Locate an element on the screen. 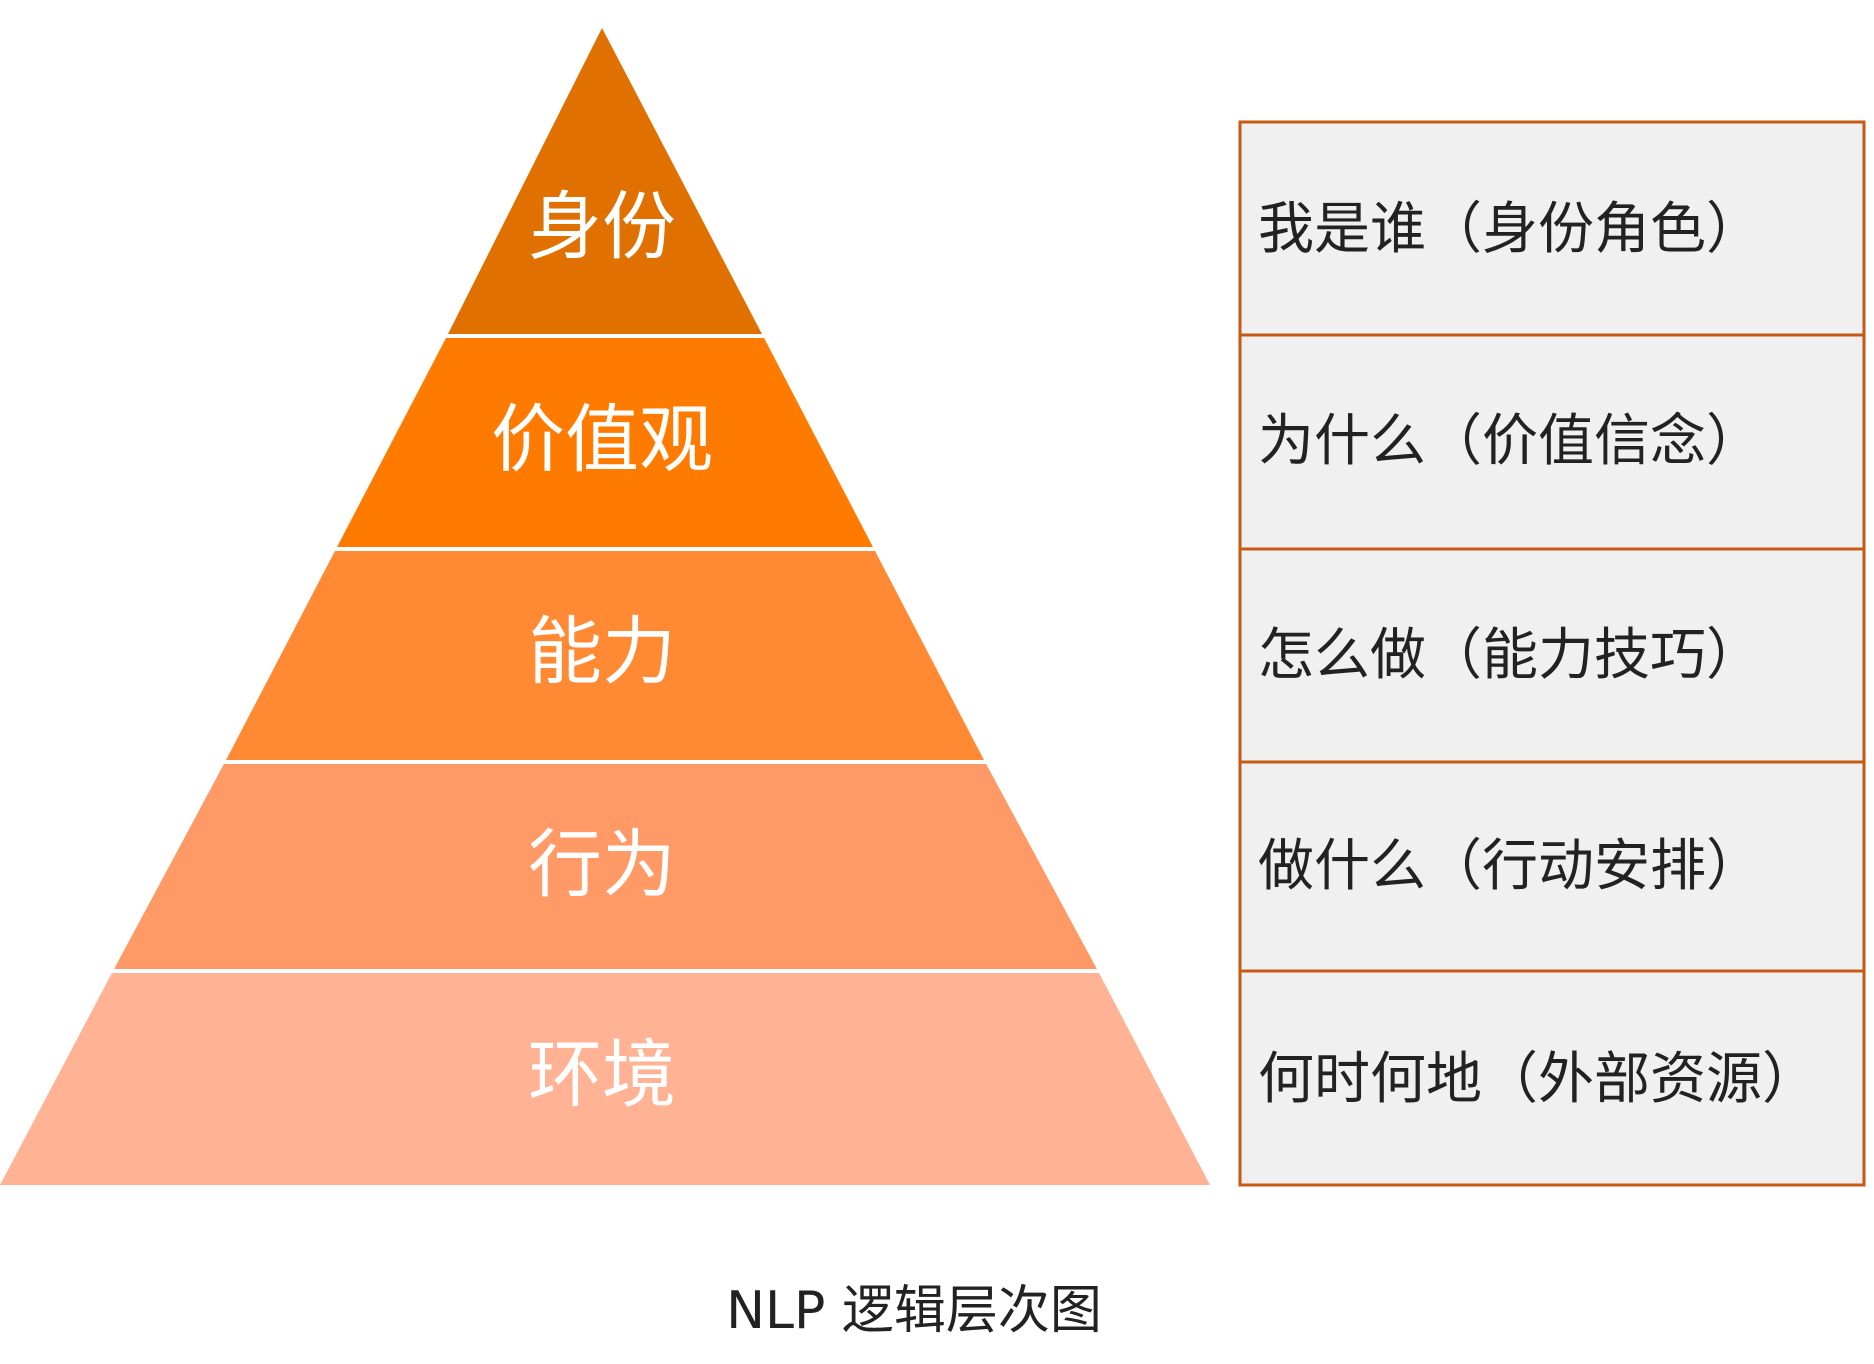 The image size is (1874, 1364). description-identity: 我是谁（身份角色） is located at coordinates (1510, 229).